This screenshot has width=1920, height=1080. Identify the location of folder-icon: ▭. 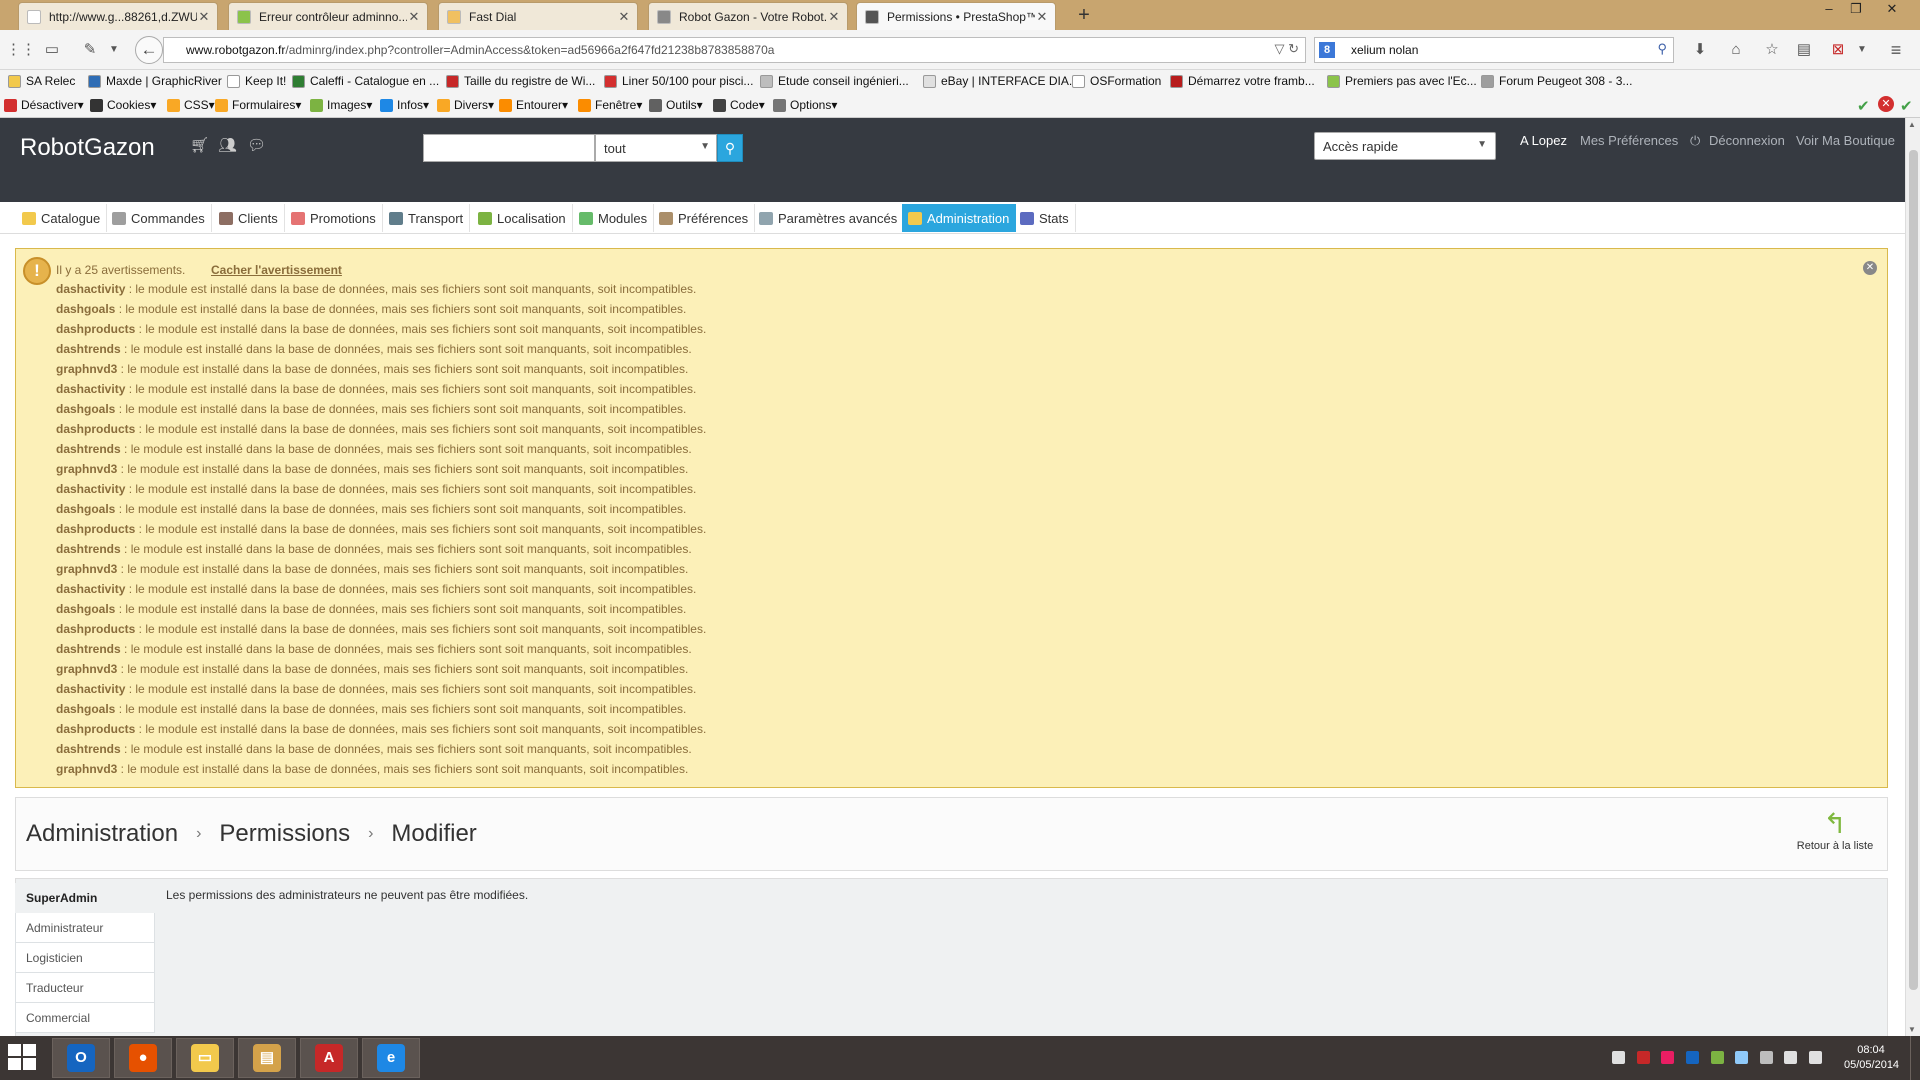
(52, 50).